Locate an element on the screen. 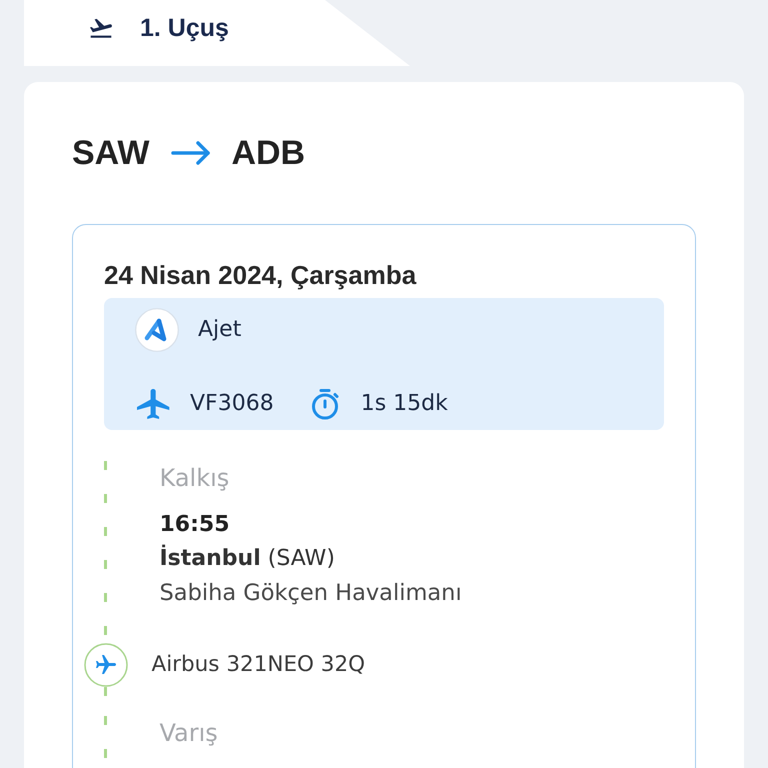  flight-date: 24 Nisan 2024, Çarşamba is located at coordinates (261, 275).